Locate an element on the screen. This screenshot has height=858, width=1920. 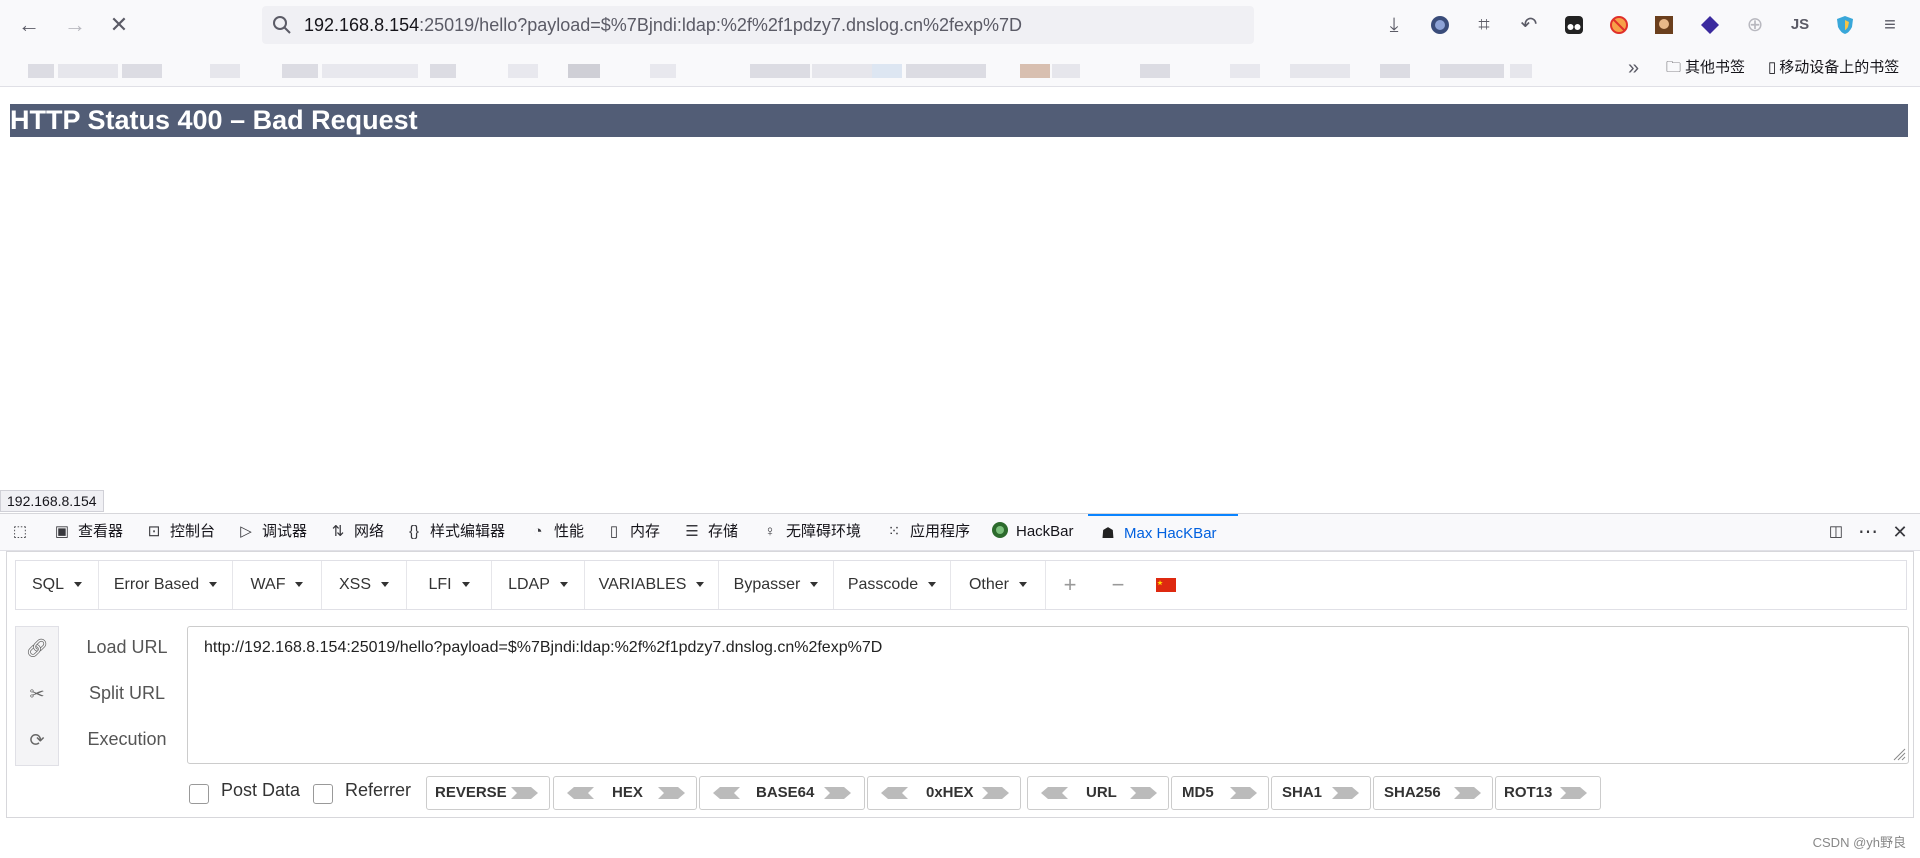
back-arrow-icon: ← is located at coordinates (29, 25).